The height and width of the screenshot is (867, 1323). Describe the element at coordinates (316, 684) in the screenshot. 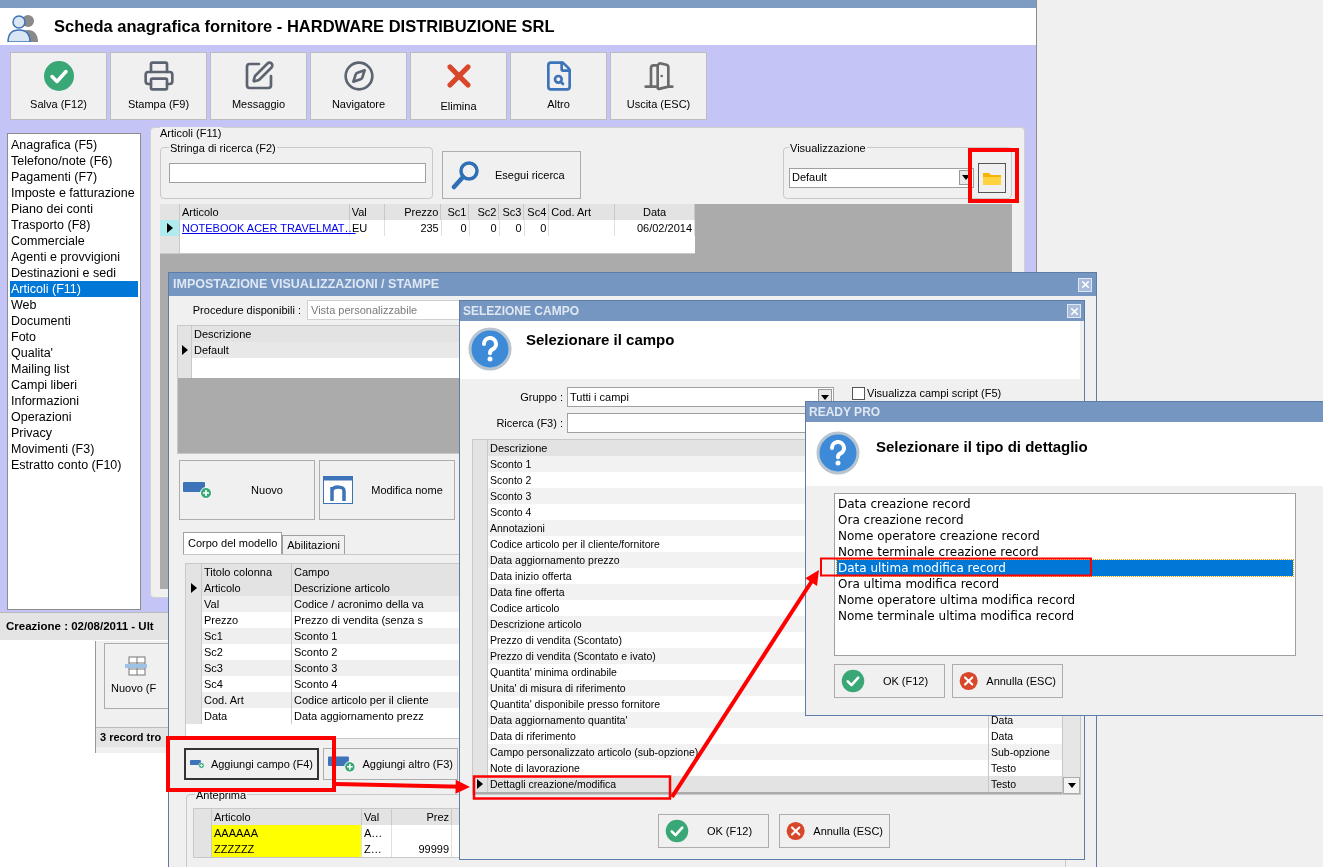

I see `table-cell-text: Sconto 4` at that location.